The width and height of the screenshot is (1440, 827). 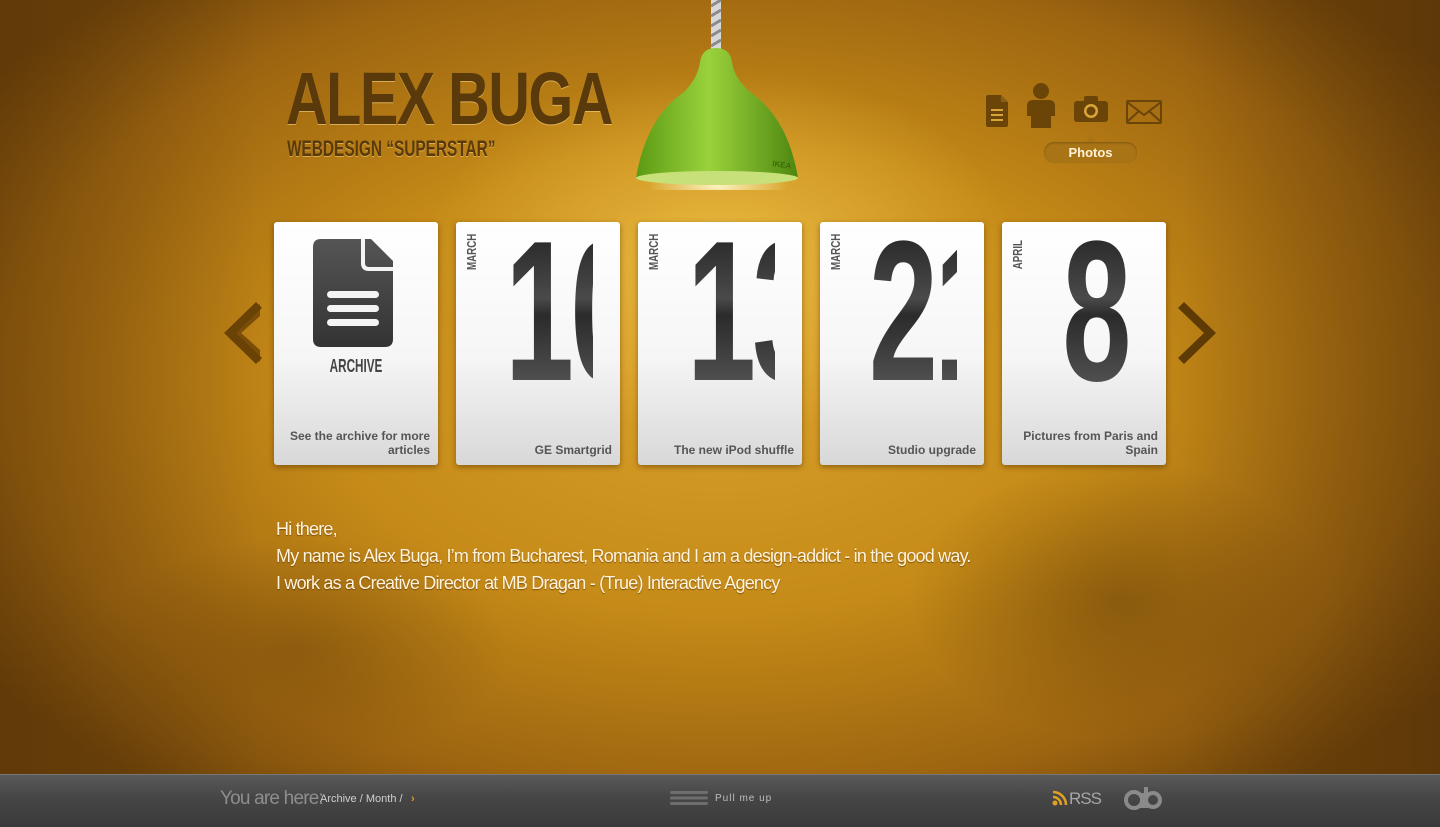 What do you see at coordinates (353, 293) in the screenshot?
I see `archive-document-icon` at bounding box center [353, 293].